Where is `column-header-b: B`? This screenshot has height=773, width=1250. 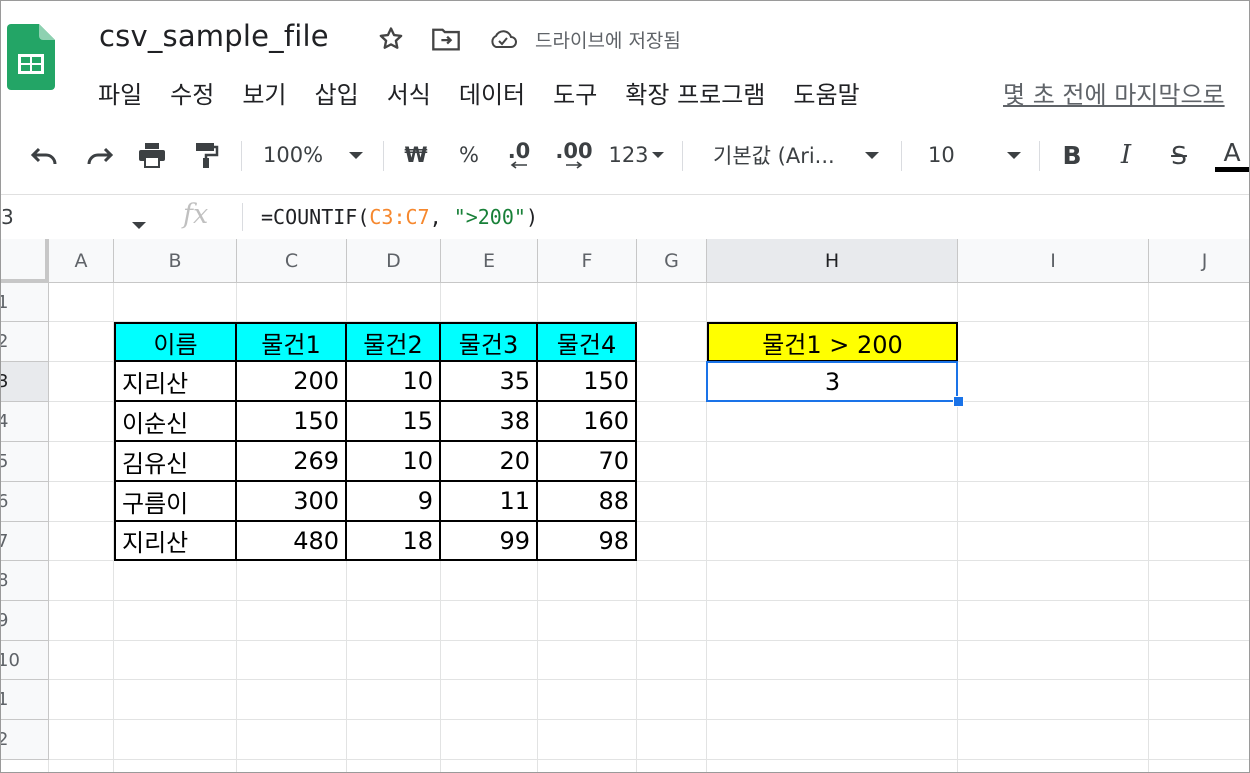 column-header-b: B is located at coordinates (175, 261).